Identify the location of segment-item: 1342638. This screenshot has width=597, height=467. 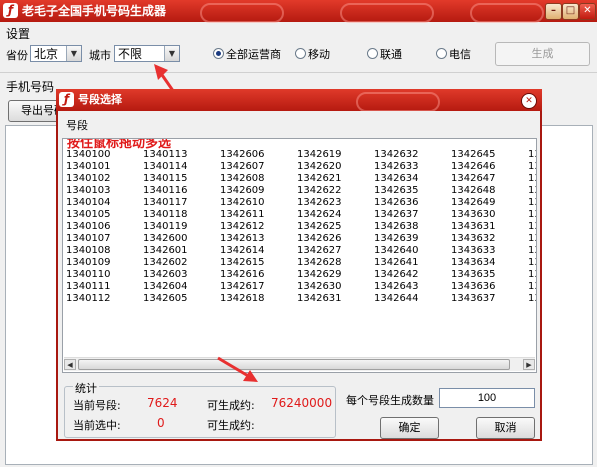
(409, 227).